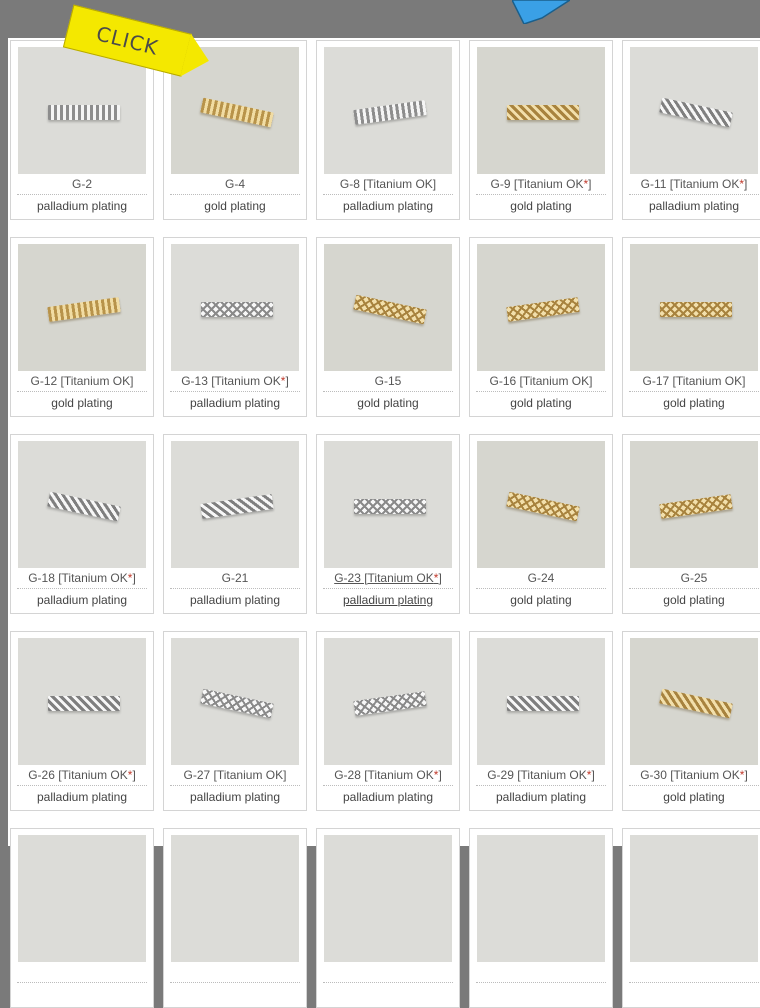  What do you see at coordinates (694, 381) in the screenshot?
I see `product-code: G-17 [Titanium OK]` at bounding box center [694, 381].